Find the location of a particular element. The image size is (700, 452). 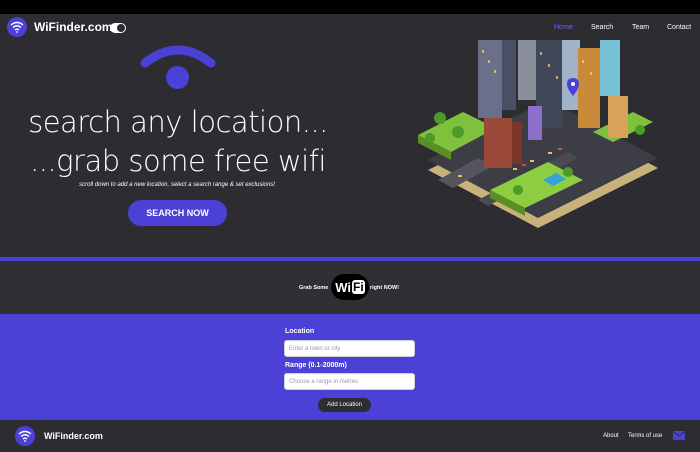

nav-home: Home is located at coordinates (563, 27).